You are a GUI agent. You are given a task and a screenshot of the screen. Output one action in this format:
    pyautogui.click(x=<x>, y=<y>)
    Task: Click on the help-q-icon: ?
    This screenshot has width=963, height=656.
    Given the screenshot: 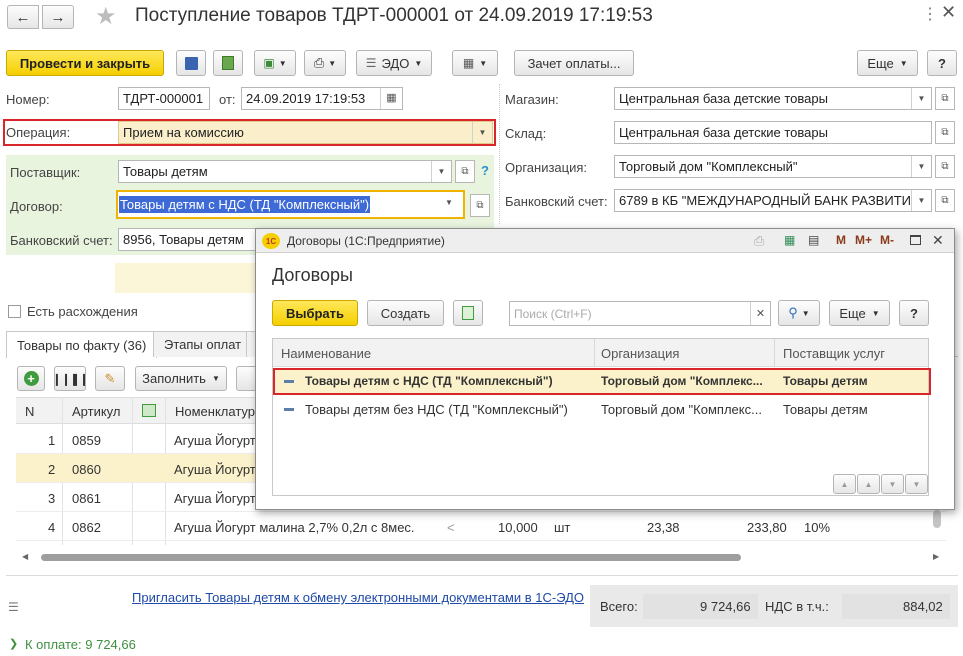 What is the action you would take?
    pyautogui.click(x=485, y=170)
    